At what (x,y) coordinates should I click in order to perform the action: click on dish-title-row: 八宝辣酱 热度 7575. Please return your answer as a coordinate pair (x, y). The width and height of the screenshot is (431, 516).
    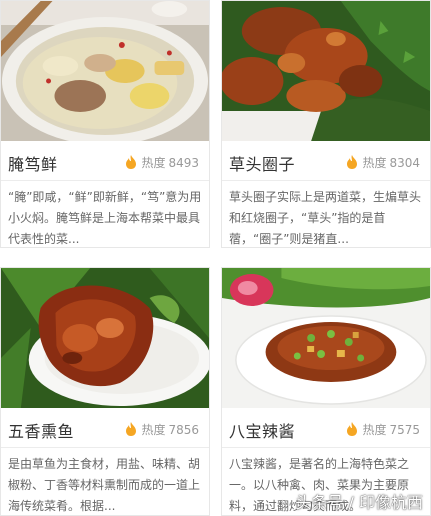
    Looking at the image, I should click on (326, 428).